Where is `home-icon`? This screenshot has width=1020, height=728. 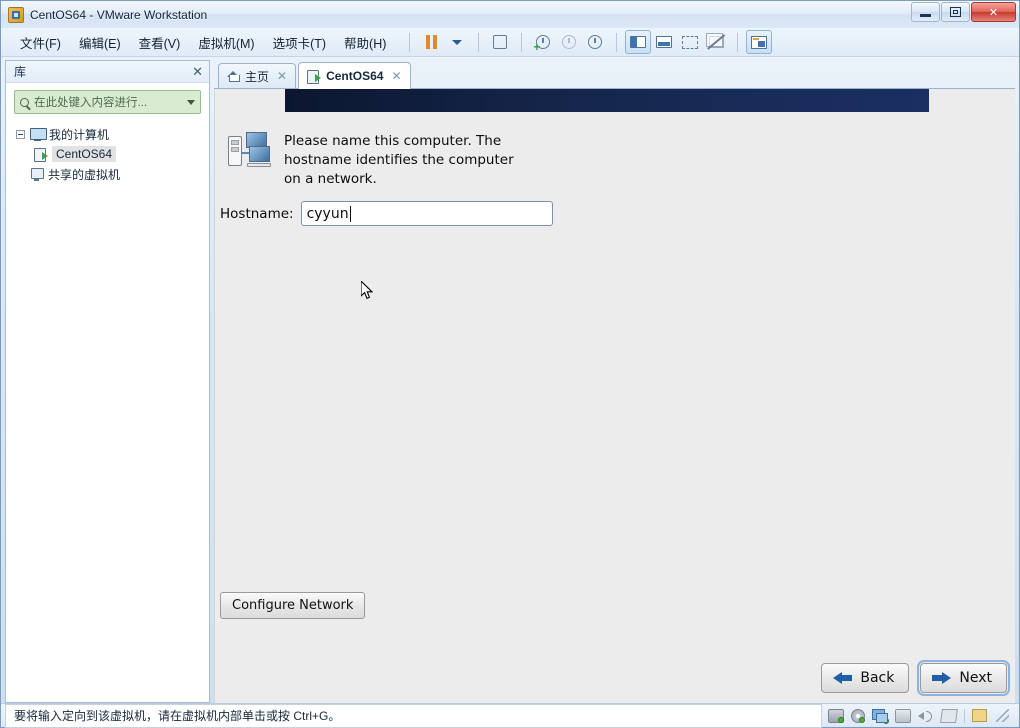
home-icon is located at coordinates (233, 76).